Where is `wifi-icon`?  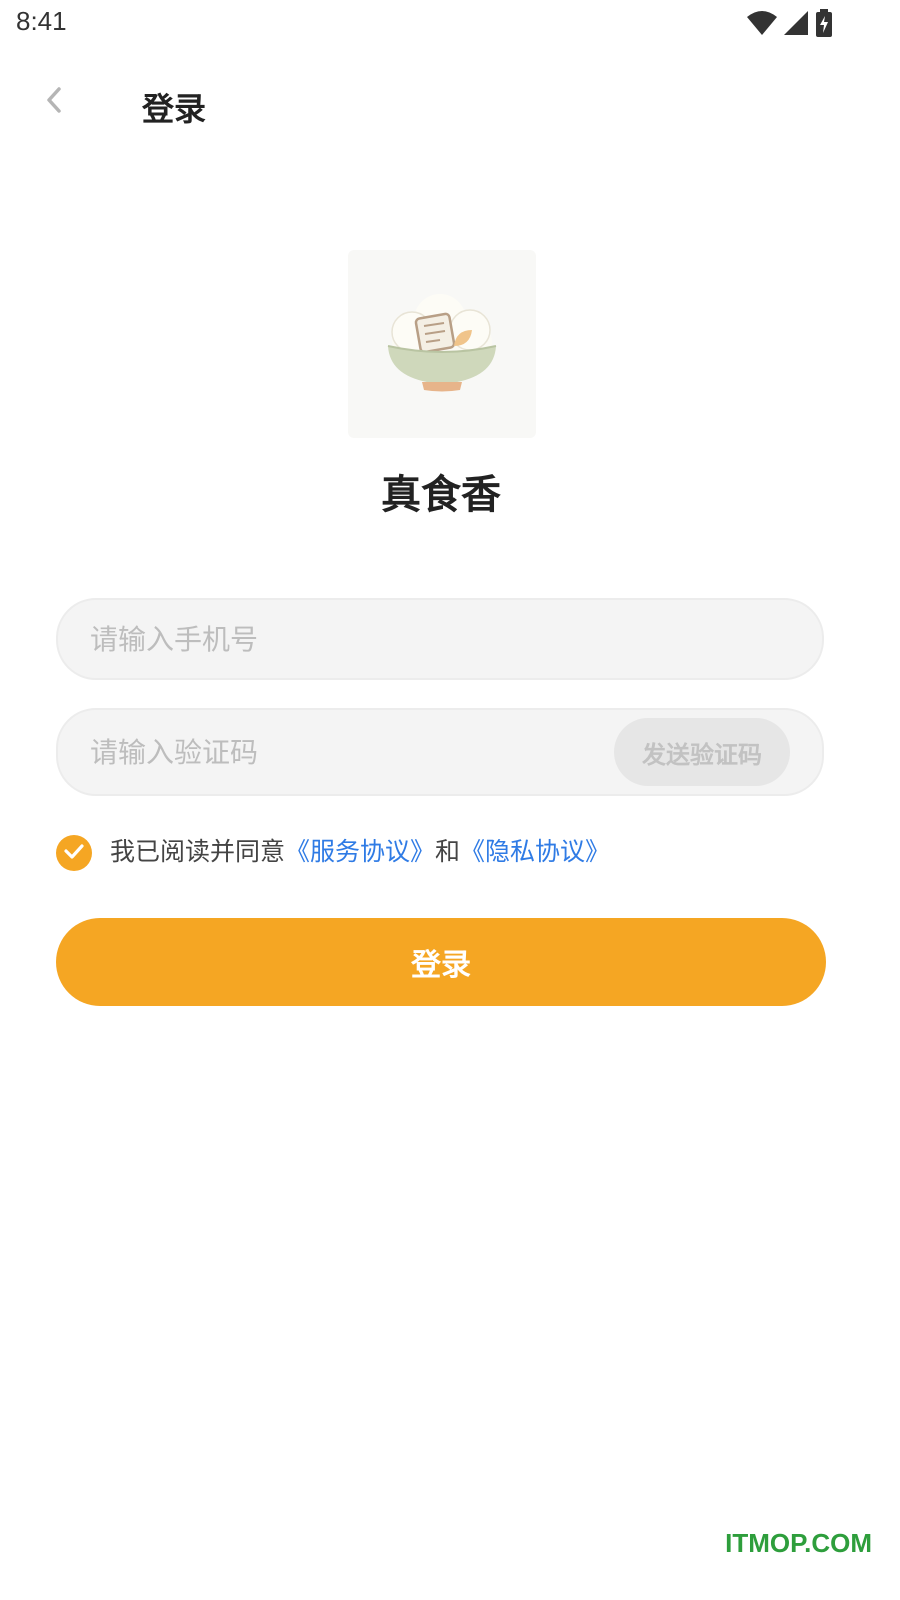 wifi-icon is located at coordinates (762, 25).